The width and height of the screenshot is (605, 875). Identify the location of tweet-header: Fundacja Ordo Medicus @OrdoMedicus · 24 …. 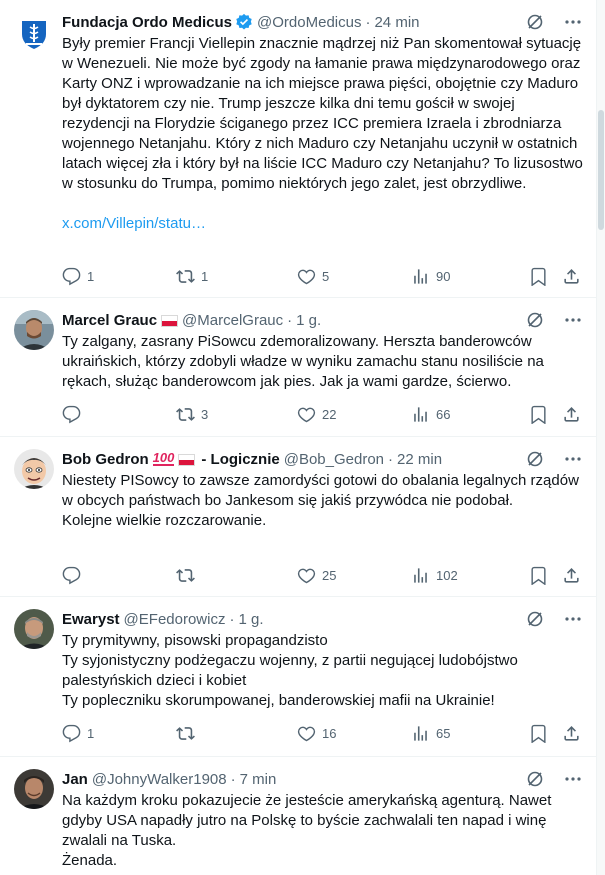
(322, 22).